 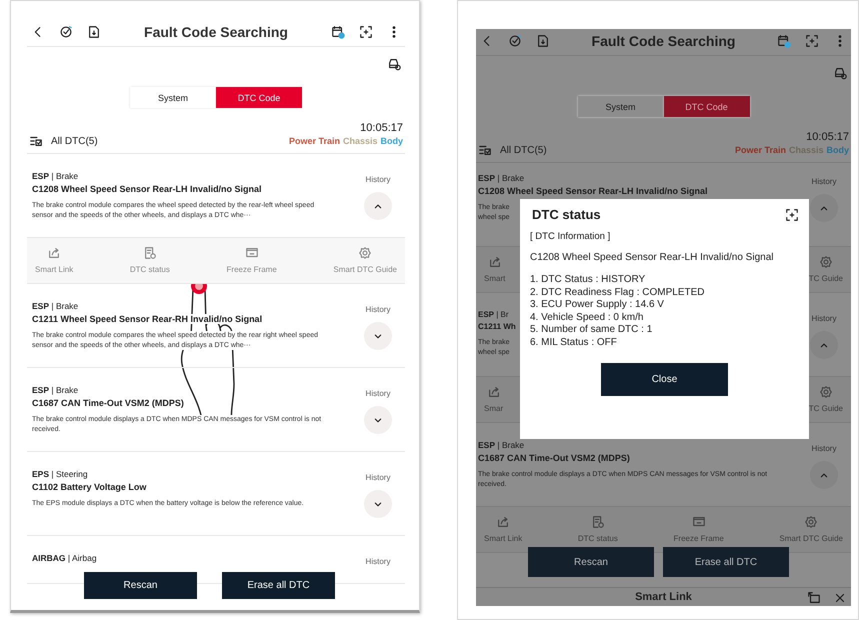 I want to click on car-icon, so click(x=394, y=64).